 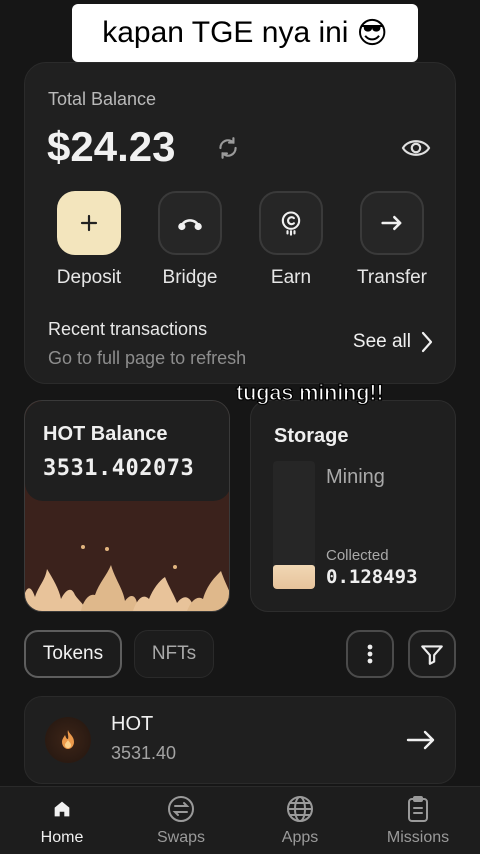 What do you see at coordinates (311, 436) in the screenshot?
I see `storage-title: Storage` at bounding box center [311, 436].